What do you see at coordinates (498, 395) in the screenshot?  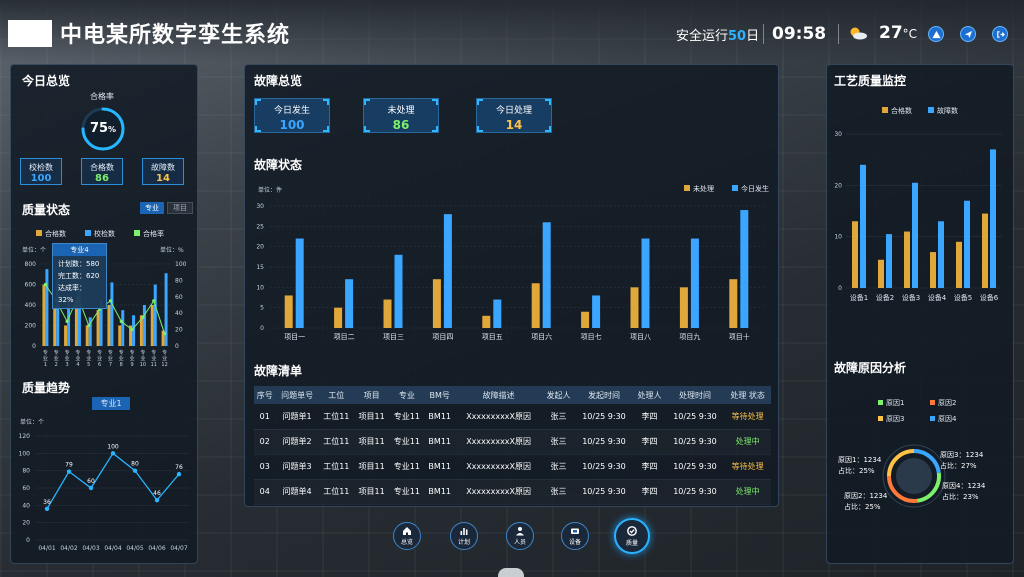 I see `table-column-header: 故障描述` at bounding box center [498, 395].